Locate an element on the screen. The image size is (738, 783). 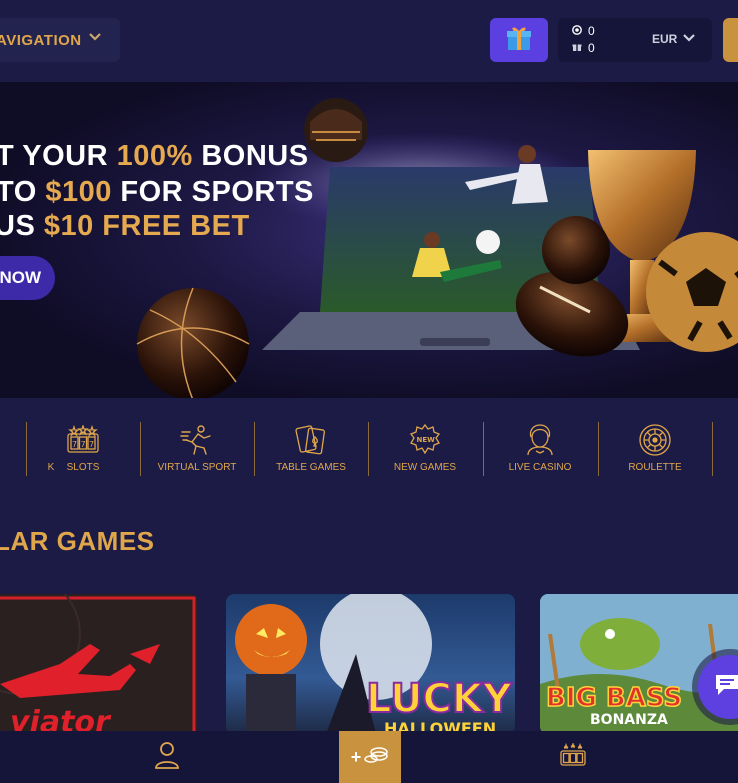
bonus-value: 0 is located at coordinates (591, 48).